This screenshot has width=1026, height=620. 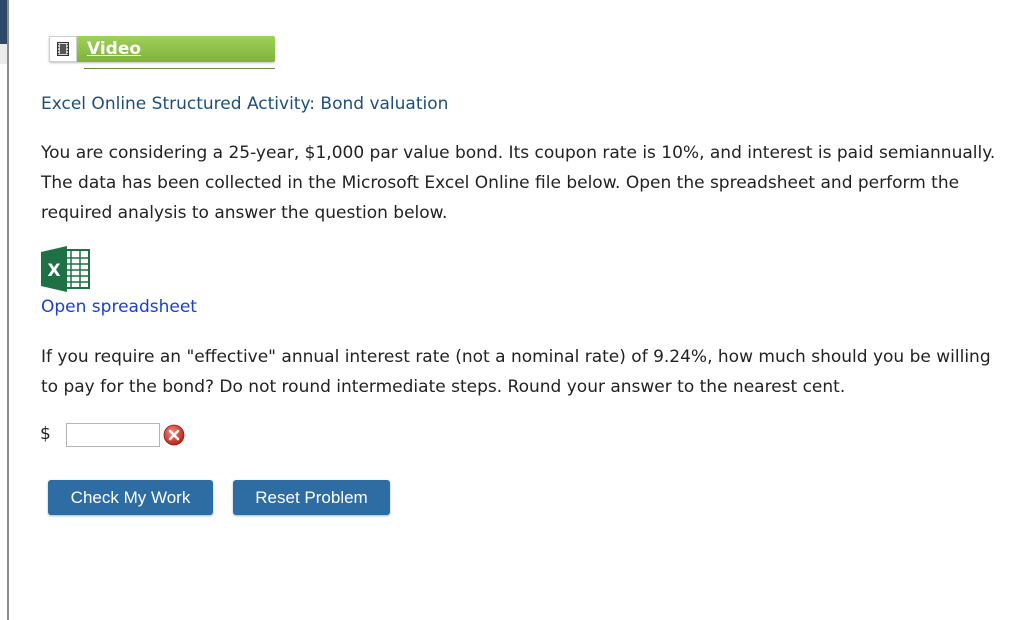 I want to click on svg-text: X, so click(x=53, y=271).